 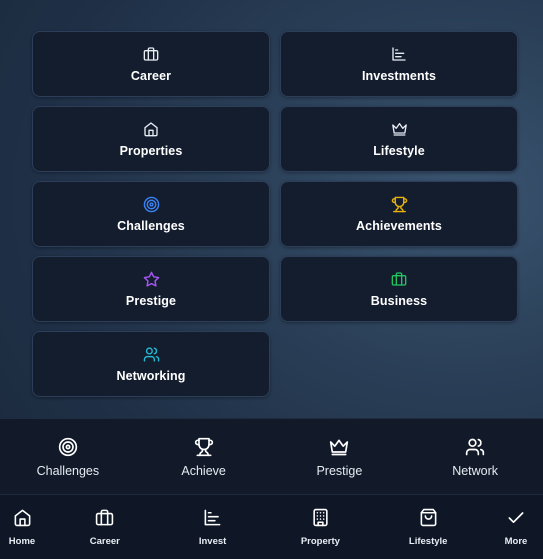 I want to click on tile-networking: Networking, so click(x=151, y=364).